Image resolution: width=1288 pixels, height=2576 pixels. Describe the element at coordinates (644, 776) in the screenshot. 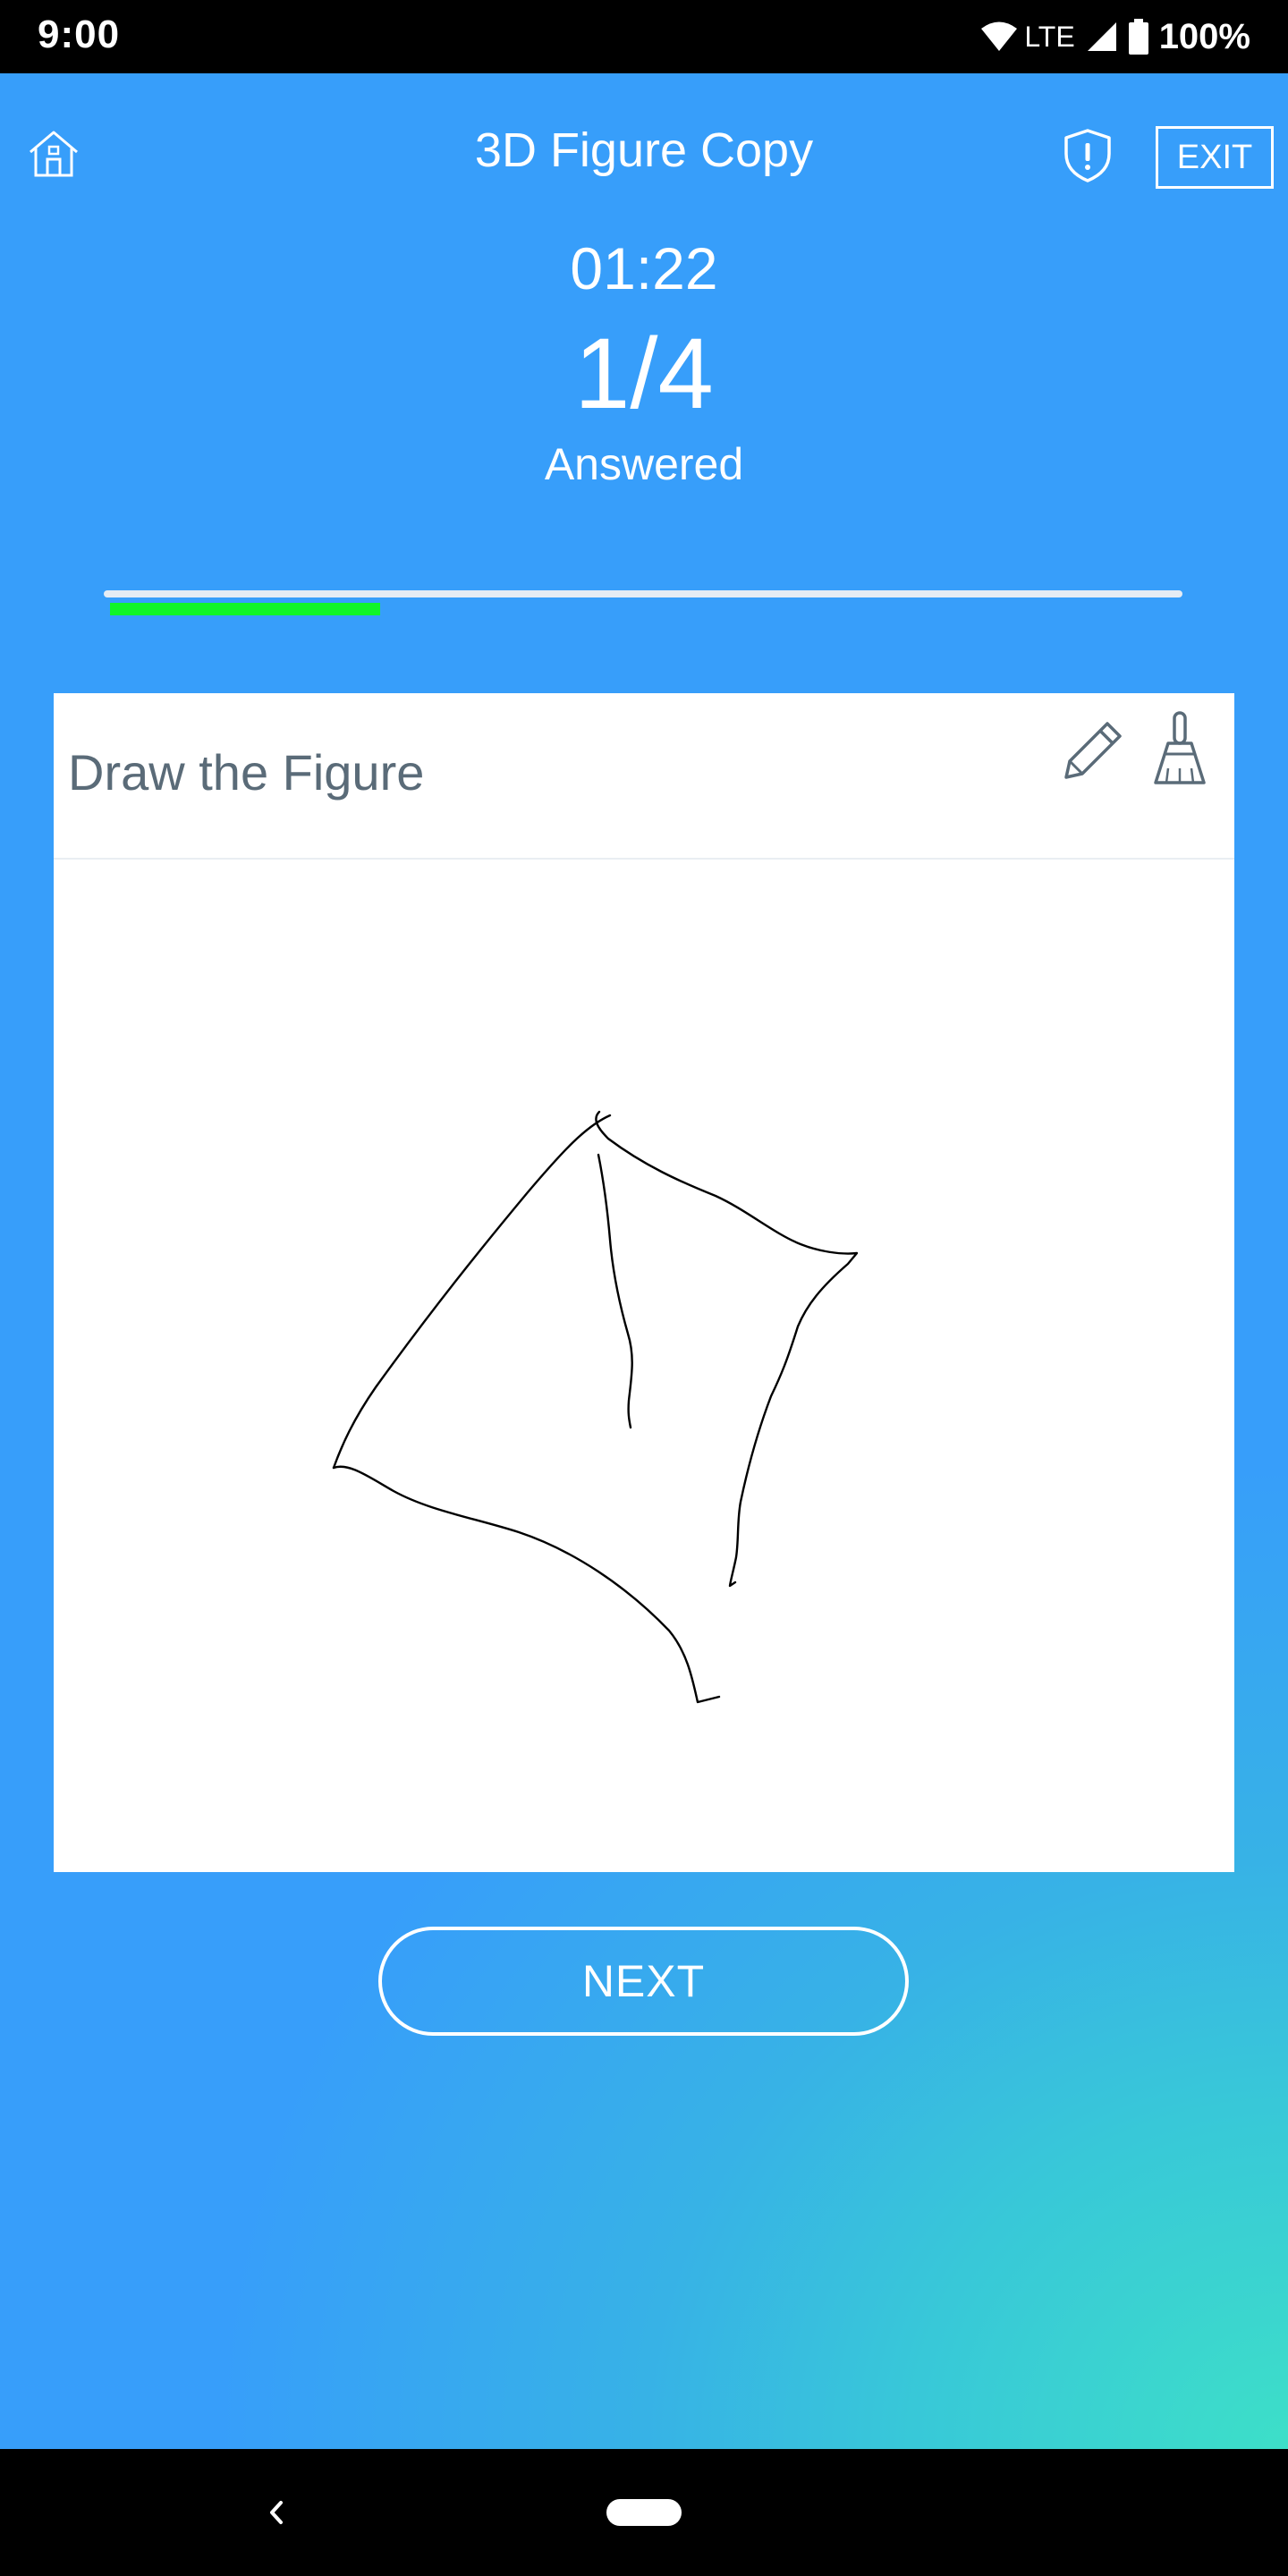

I see `card-header: Draw the Figure` at that location.